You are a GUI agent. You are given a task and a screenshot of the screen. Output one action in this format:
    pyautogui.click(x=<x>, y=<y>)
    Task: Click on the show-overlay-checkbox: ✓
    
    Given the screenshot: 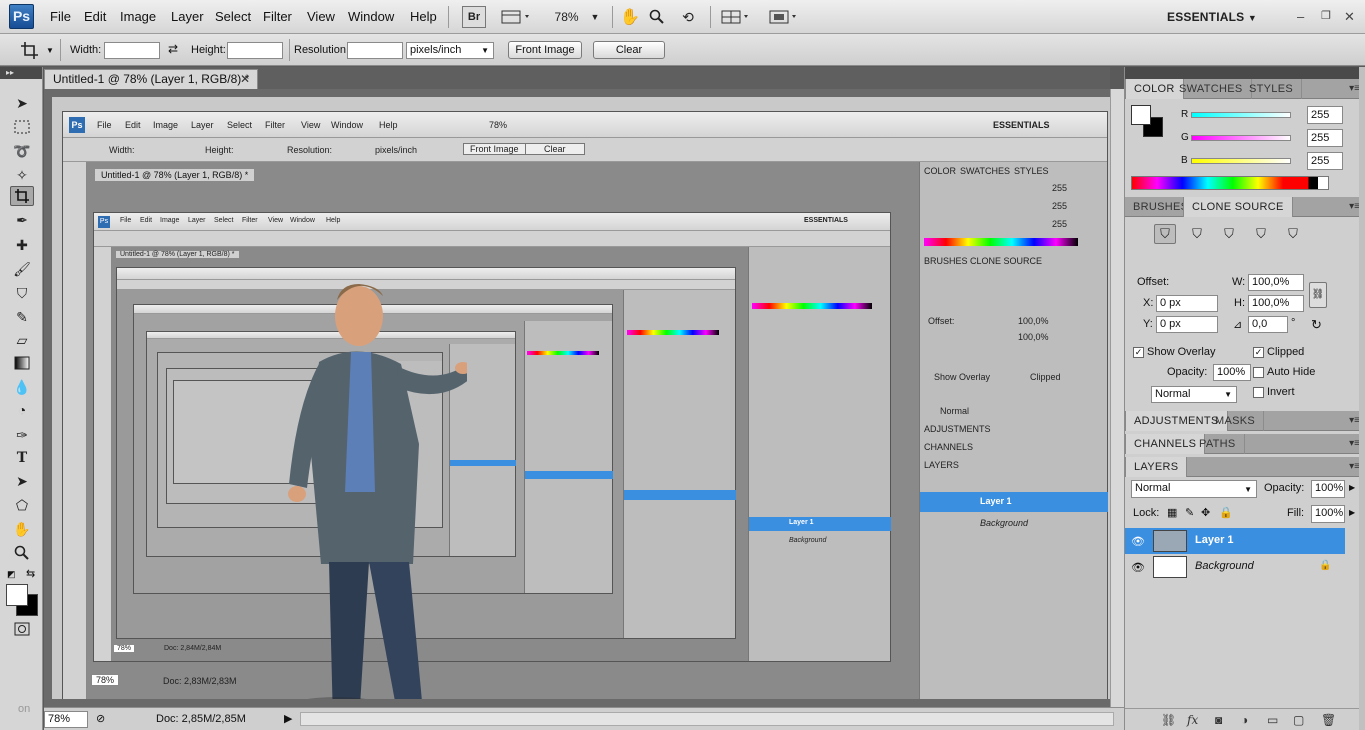 What is the action you would take?
    pyautogui.click(x=1138, y=352)
    